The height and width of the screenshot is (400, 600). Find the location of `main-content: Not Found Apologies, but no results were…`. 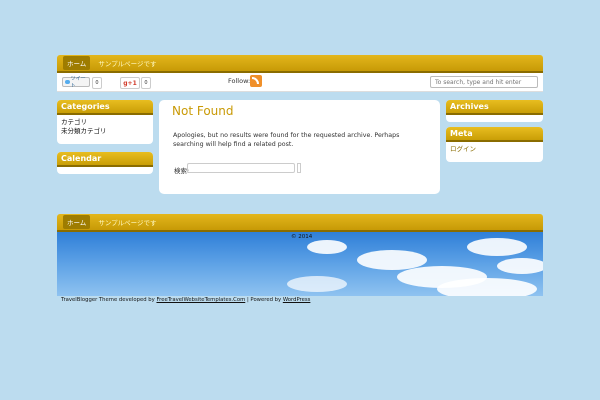

main-content: Not Found Apologies, but no results were… is located at coordinates (299, 147).